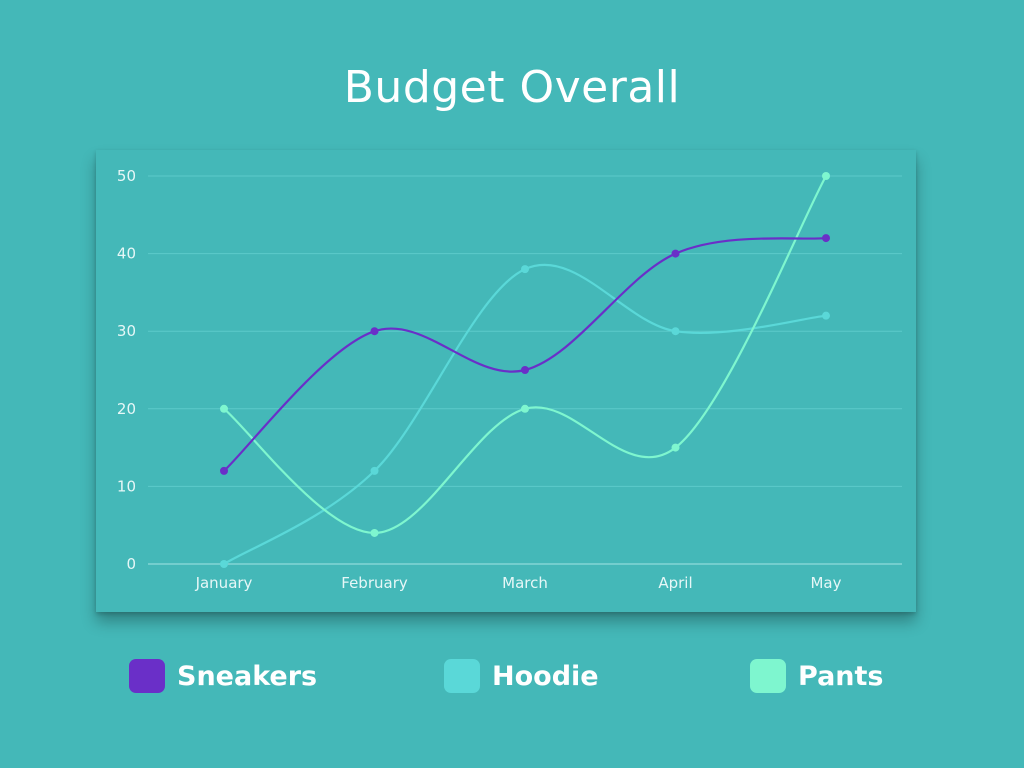 This screenshot has height=768, width=1024. I want to click on legend-label-sneakers: Sneakers, so click(247, 676).